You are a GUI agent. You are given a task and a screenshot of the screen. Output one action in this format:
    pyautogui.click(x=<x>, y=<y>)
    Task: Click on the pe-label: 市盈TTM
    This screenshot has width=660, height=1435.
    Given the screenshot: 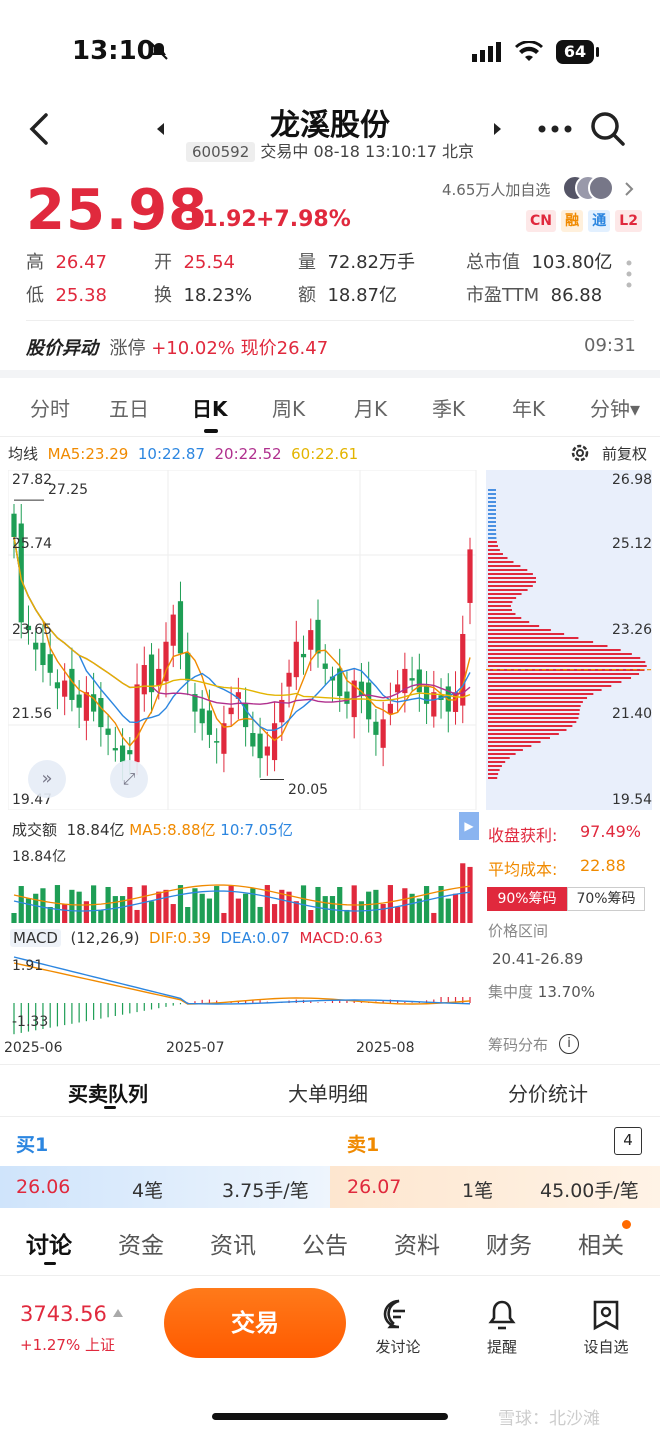 What is the action you would take?
    pyautogui.click(x=503, y=295)
    